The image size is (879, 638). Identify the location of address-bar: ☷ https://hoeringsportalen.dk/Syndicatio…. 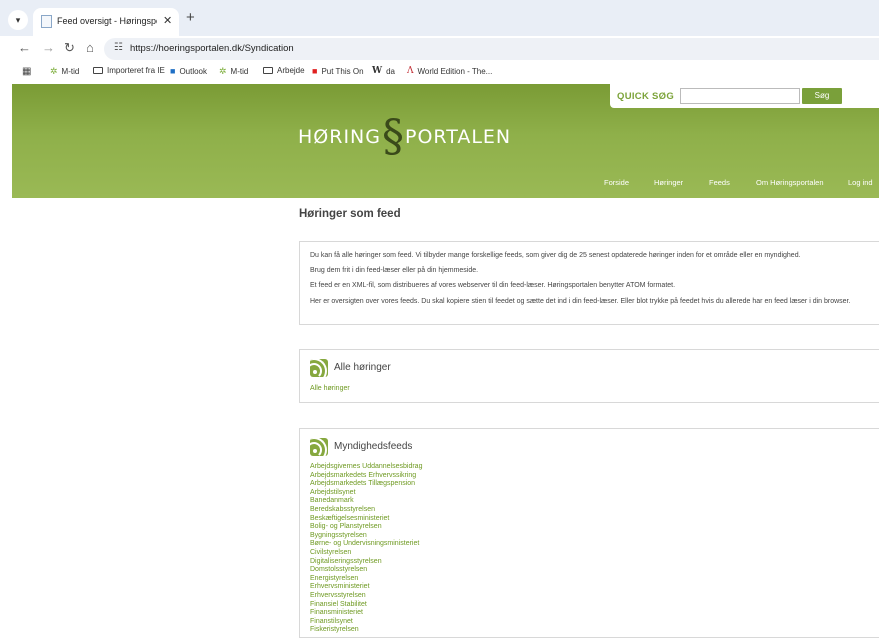
(491, 49).